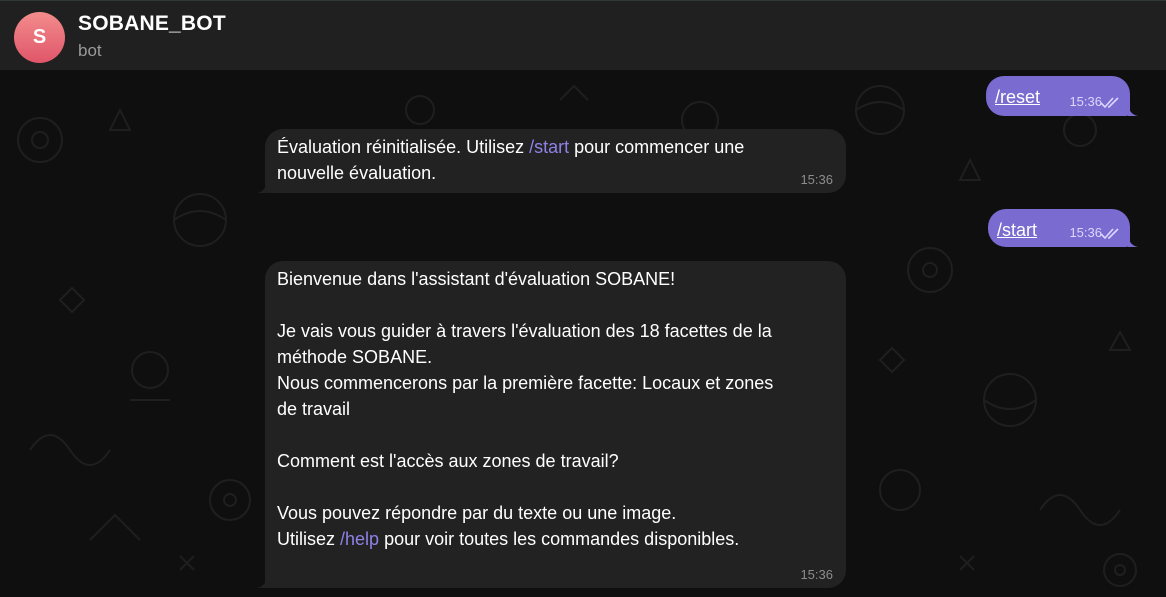 The image size is (1166, 597). I want to click on chat-header: S SOBANE_BOT bot, so click(583, 35).